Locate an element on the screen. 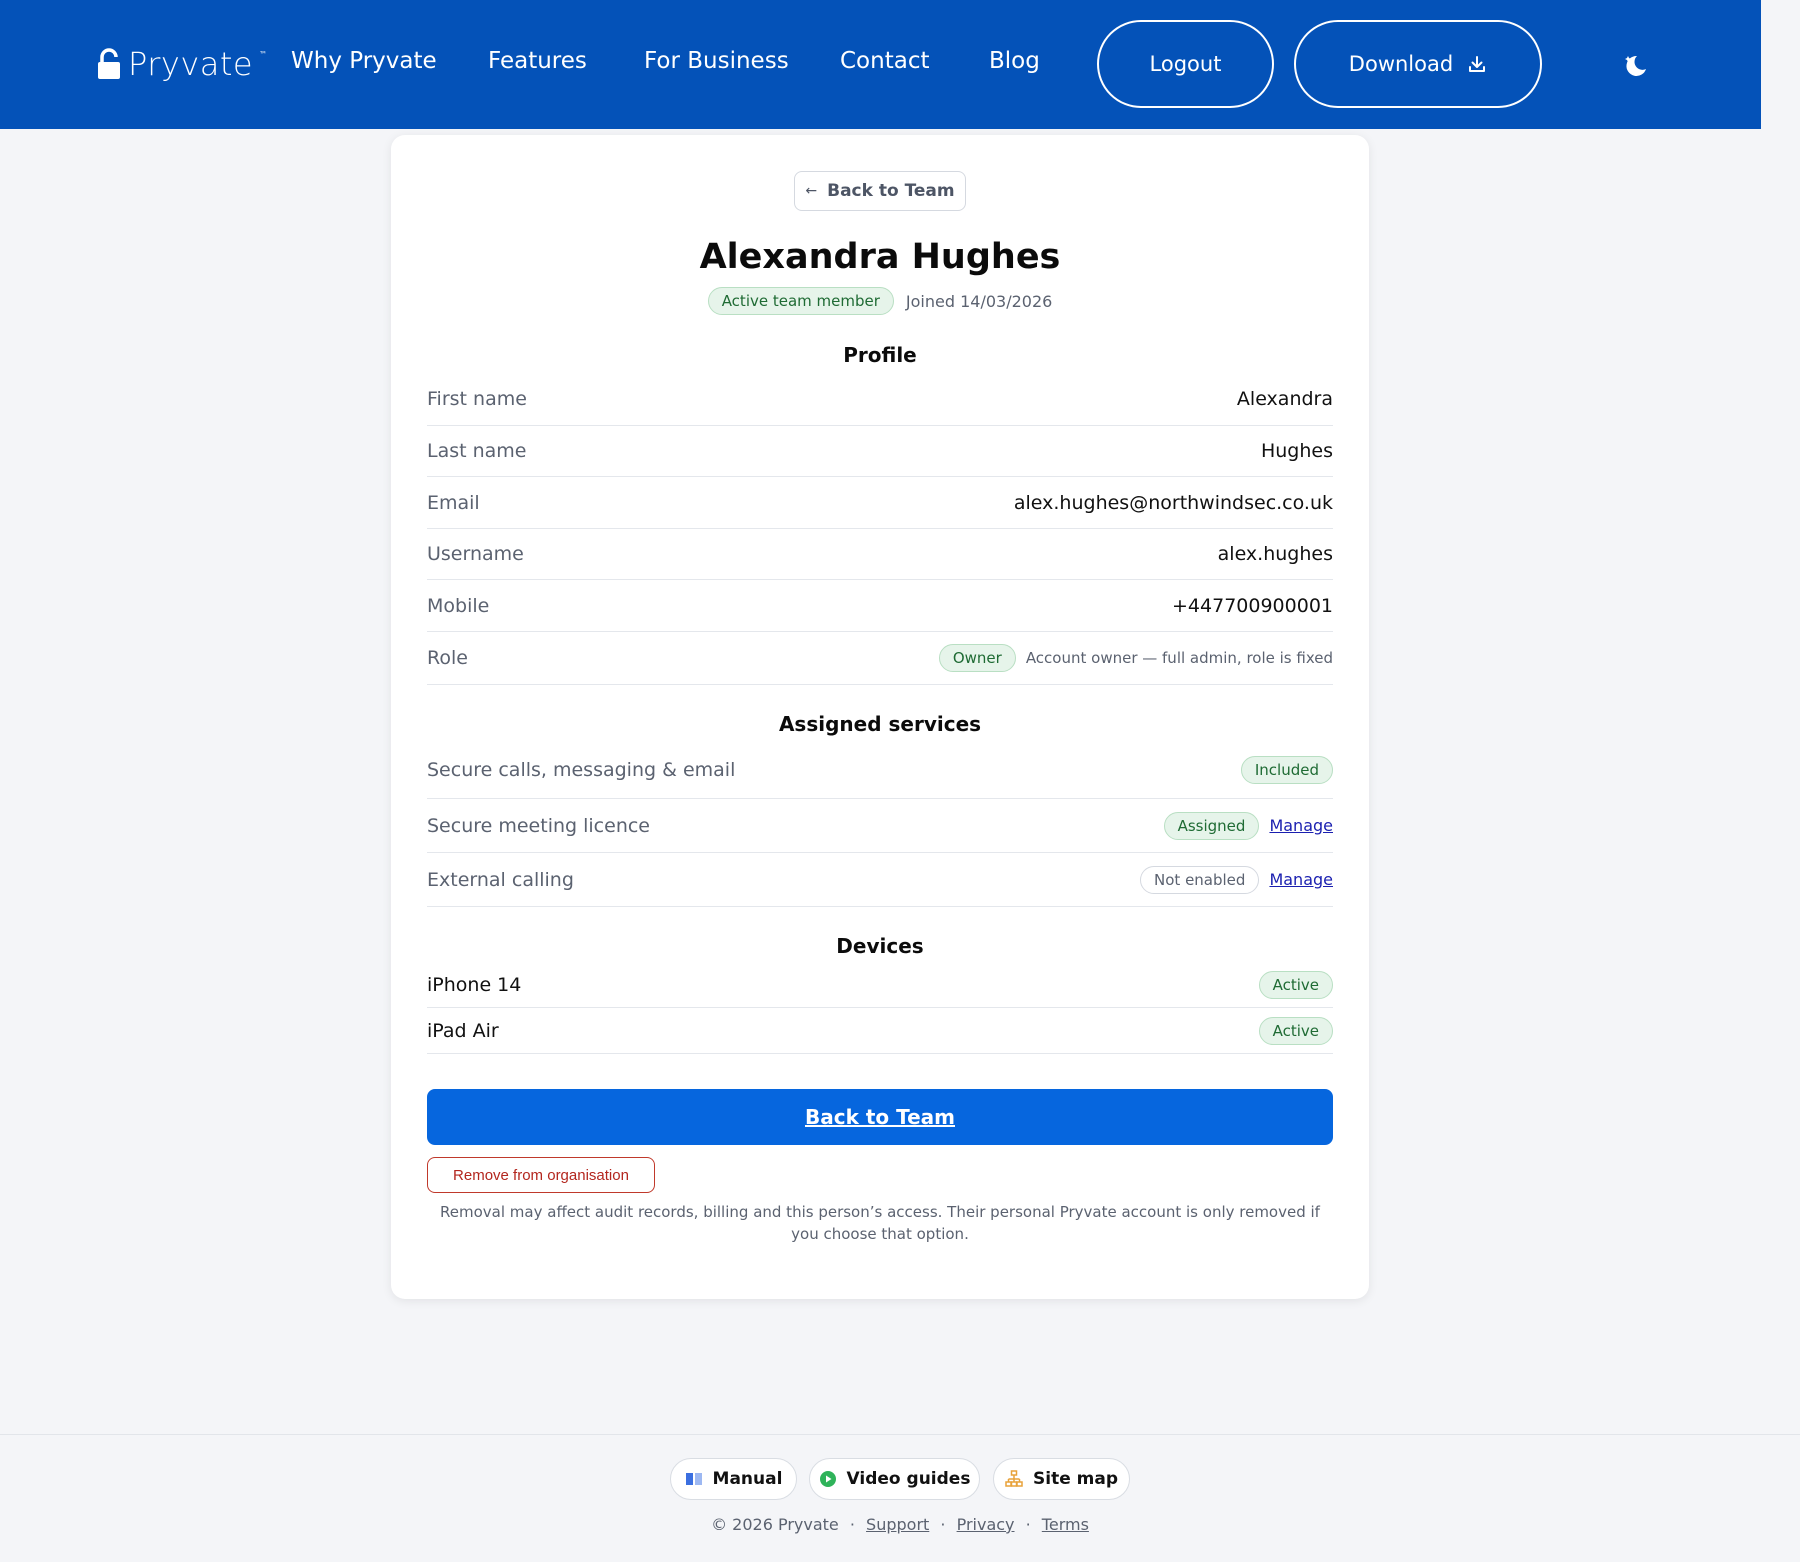 The image size is (1800, 1562). field-label: Username is located at coordinates (475, 554).